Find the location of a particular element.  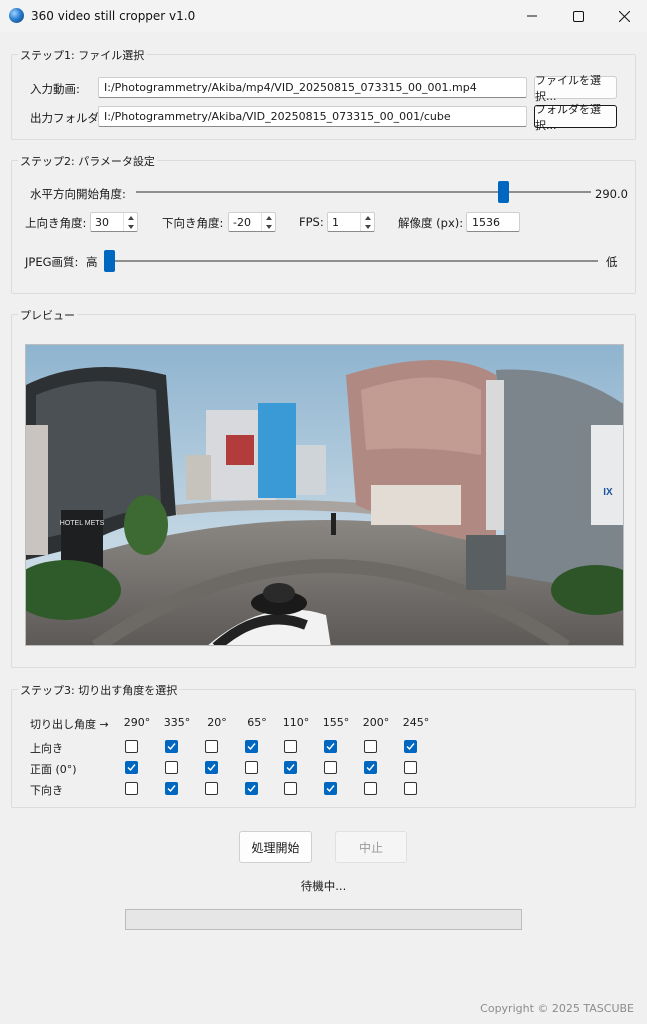

fps-label: FPS: is located at coordinates (311, 222).